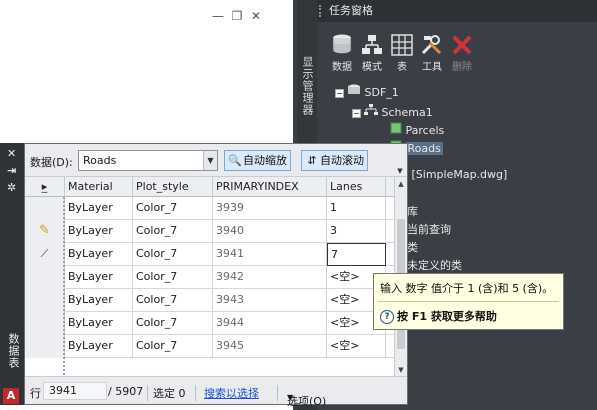 The height and width of the screenshot is (410, 597). What do you see at coordinates (195, 393) in the screenshot?
I see `divider` at bounding box center [195, 393].